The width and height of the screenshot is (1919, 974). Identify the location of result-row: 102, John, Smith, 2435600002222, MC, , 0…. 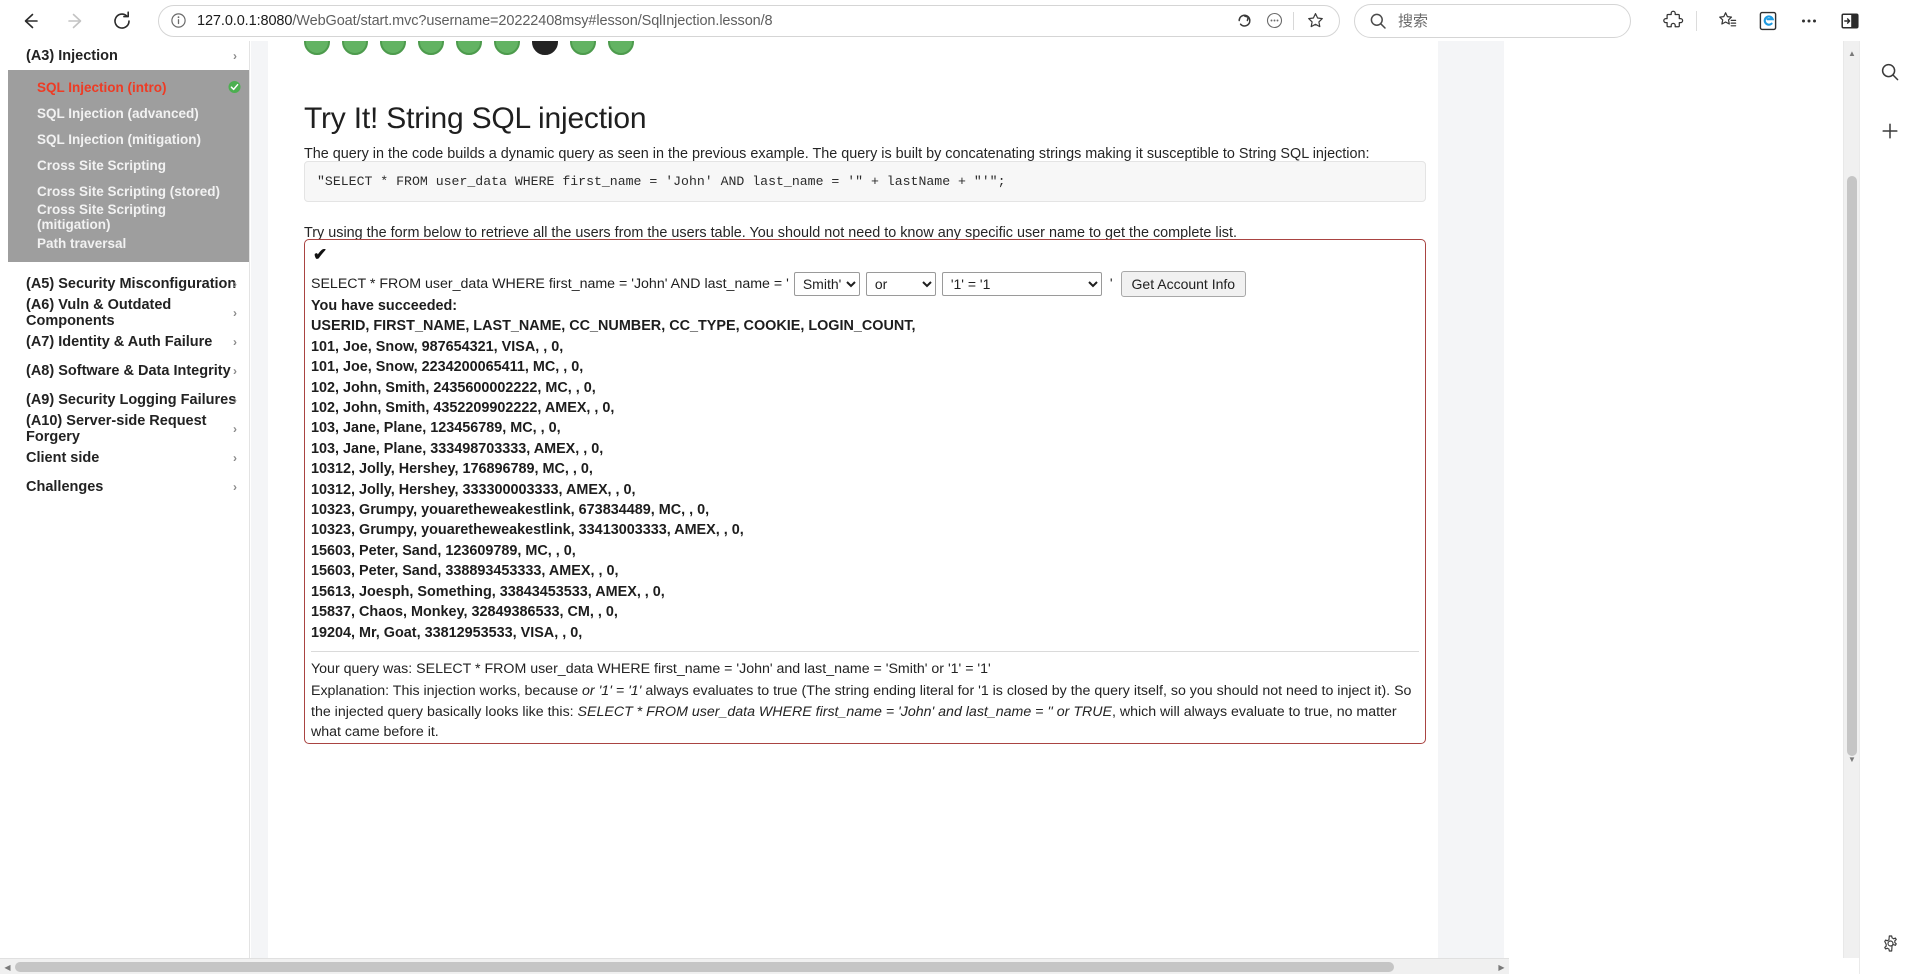
(453, 387).